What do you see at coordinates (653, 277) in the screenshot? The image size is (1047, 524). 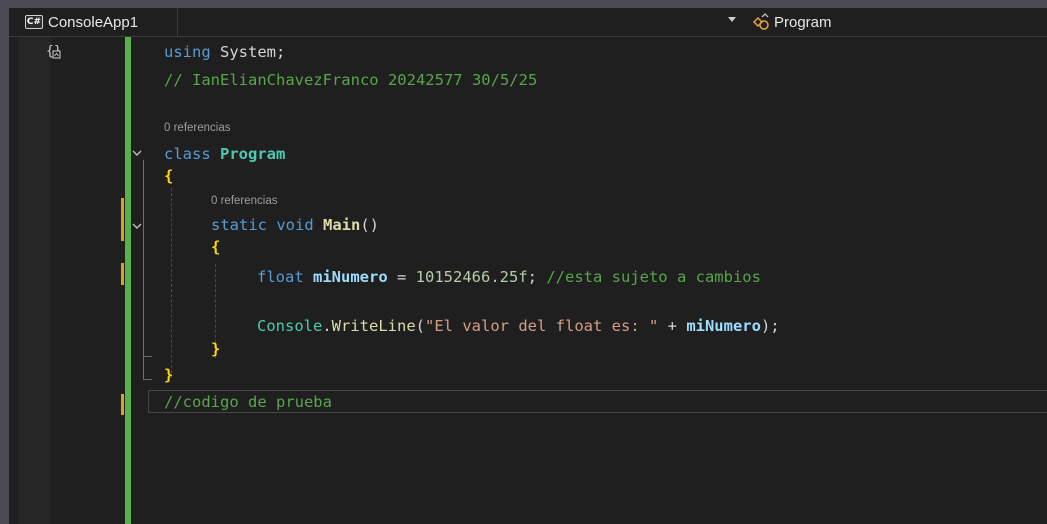 I see `comment: //esta sujeto a cambios` at bounding box center [653, 277].